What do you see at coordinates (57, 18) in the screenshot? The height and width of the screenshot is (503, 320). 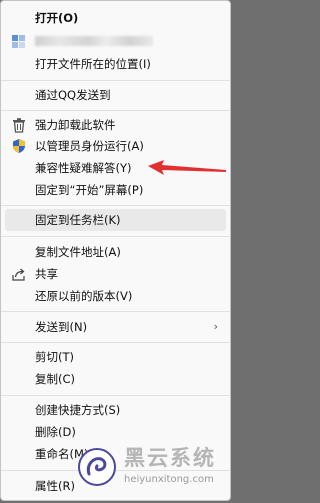 I see `menu-item-label: 打开(O)` at bounding box center [57, 18].